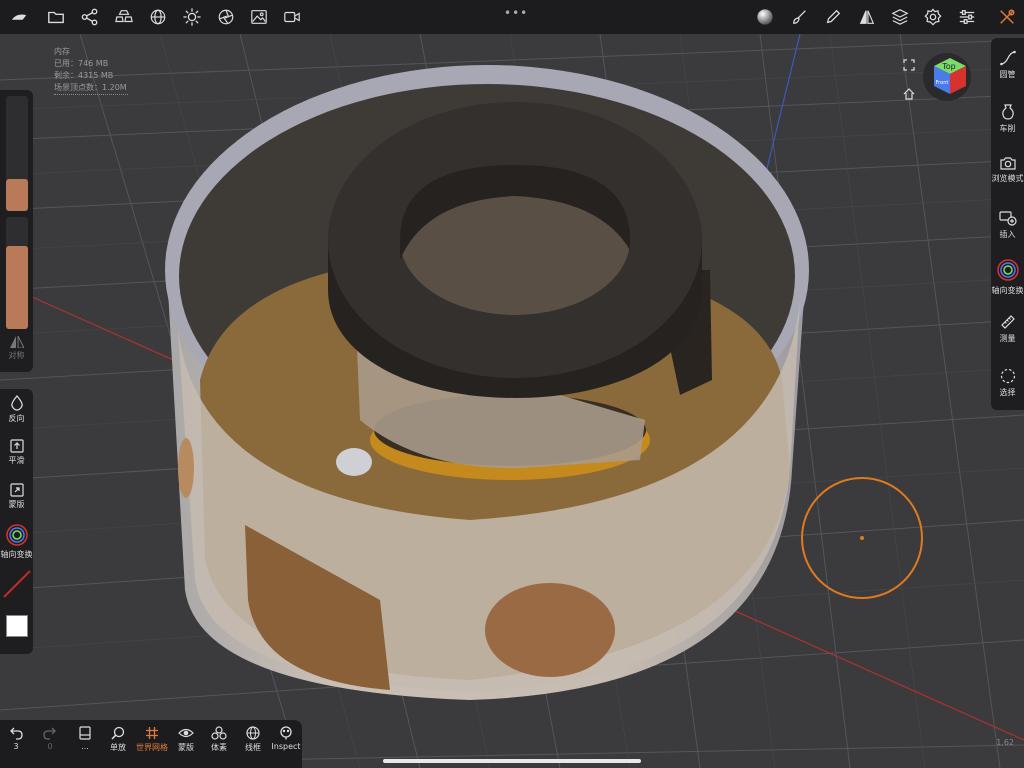 The height and width of the screenshot is (768, 1024). What do you see at coordinates (49, 733) in the screenshot?
I see `redo-icon` at bounding box center [49, 733].